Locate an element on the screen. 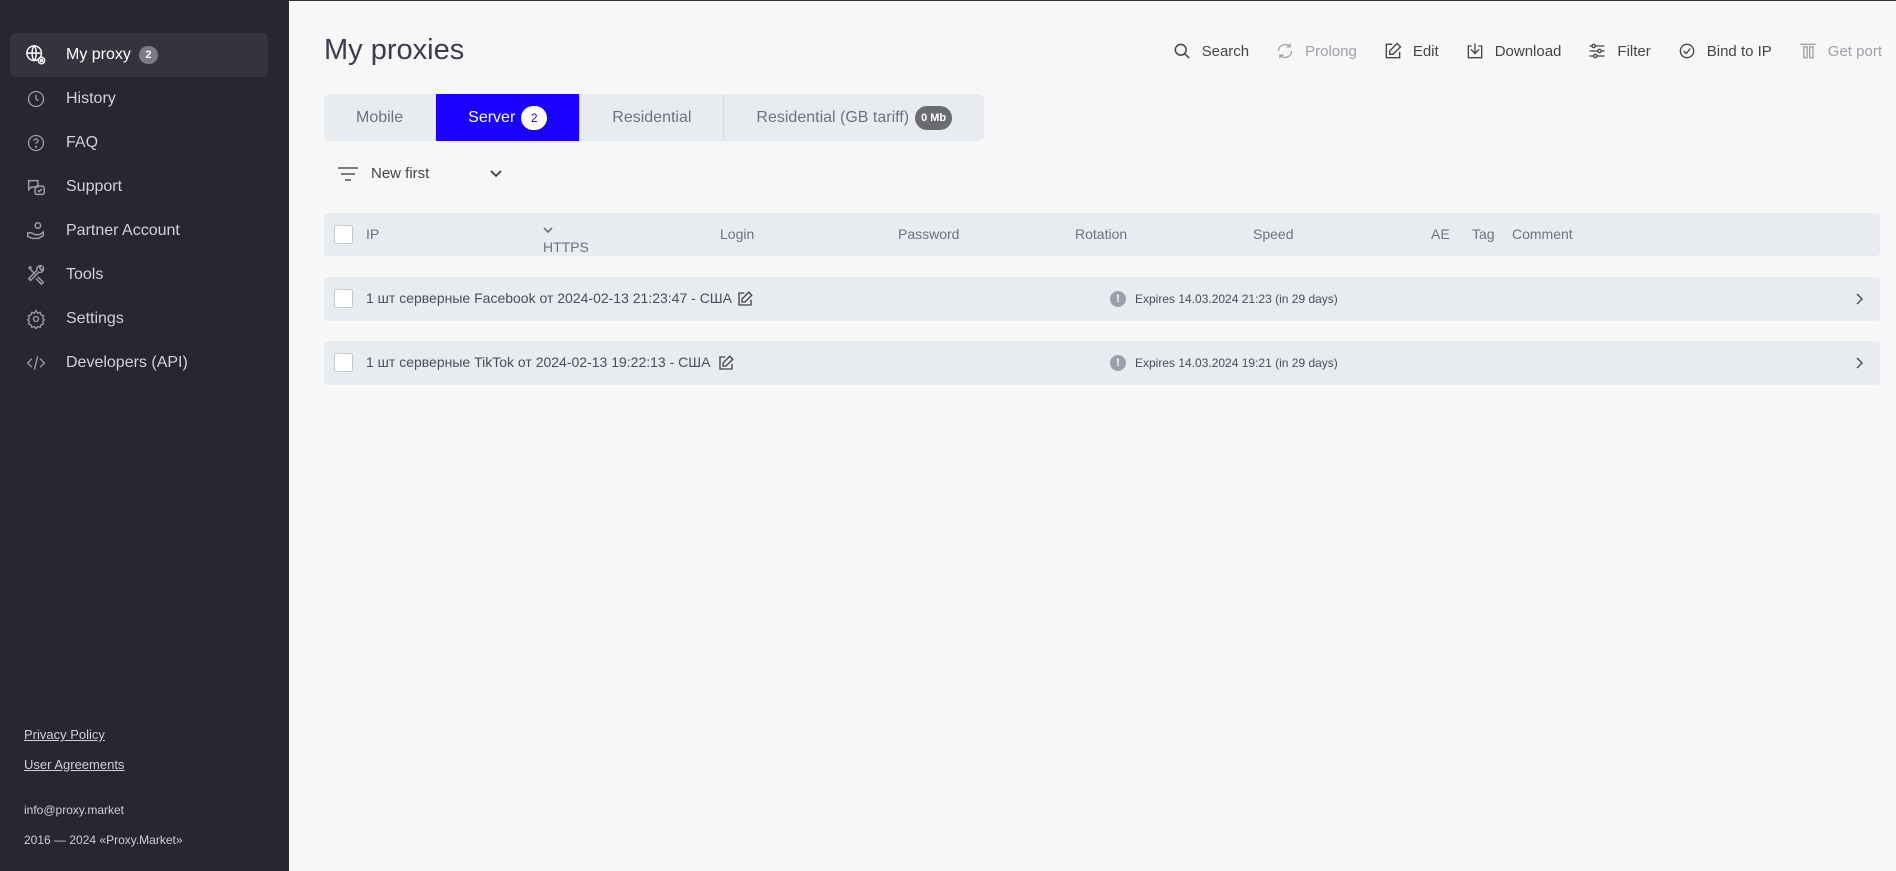  sort-icon is located at coordinates (348, 173).